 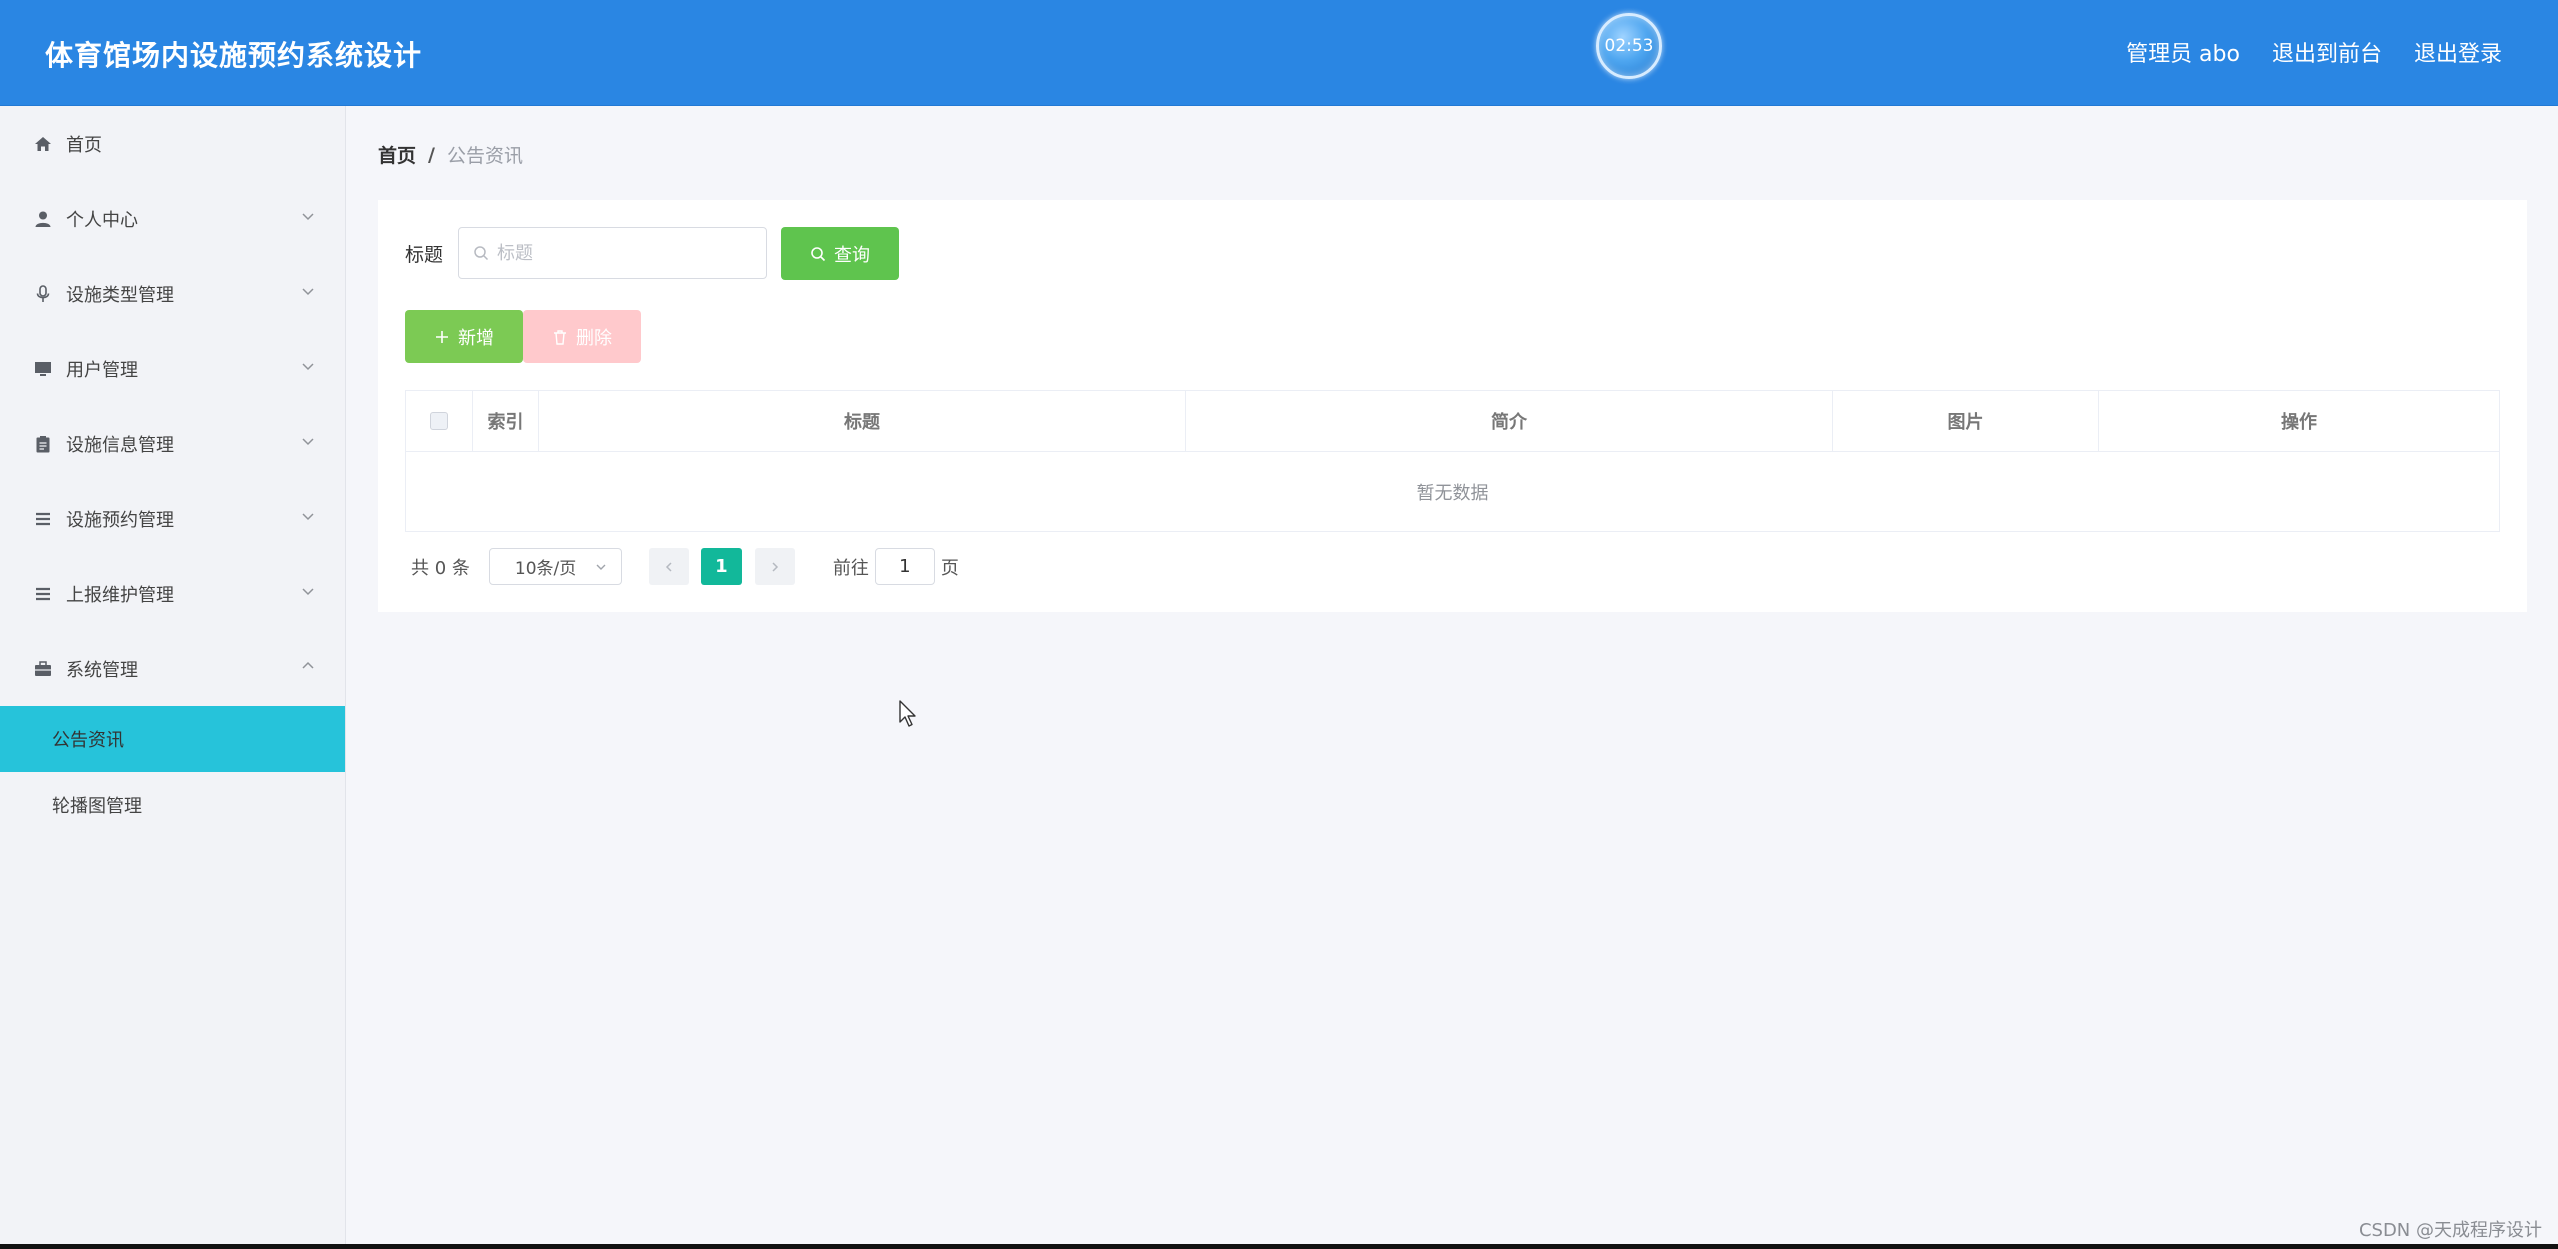 What do you see at coordinates (172, 668) in the screenshot?
I see `sidebar-item-system-management: 系统管理` at bounding box center [172, 668].